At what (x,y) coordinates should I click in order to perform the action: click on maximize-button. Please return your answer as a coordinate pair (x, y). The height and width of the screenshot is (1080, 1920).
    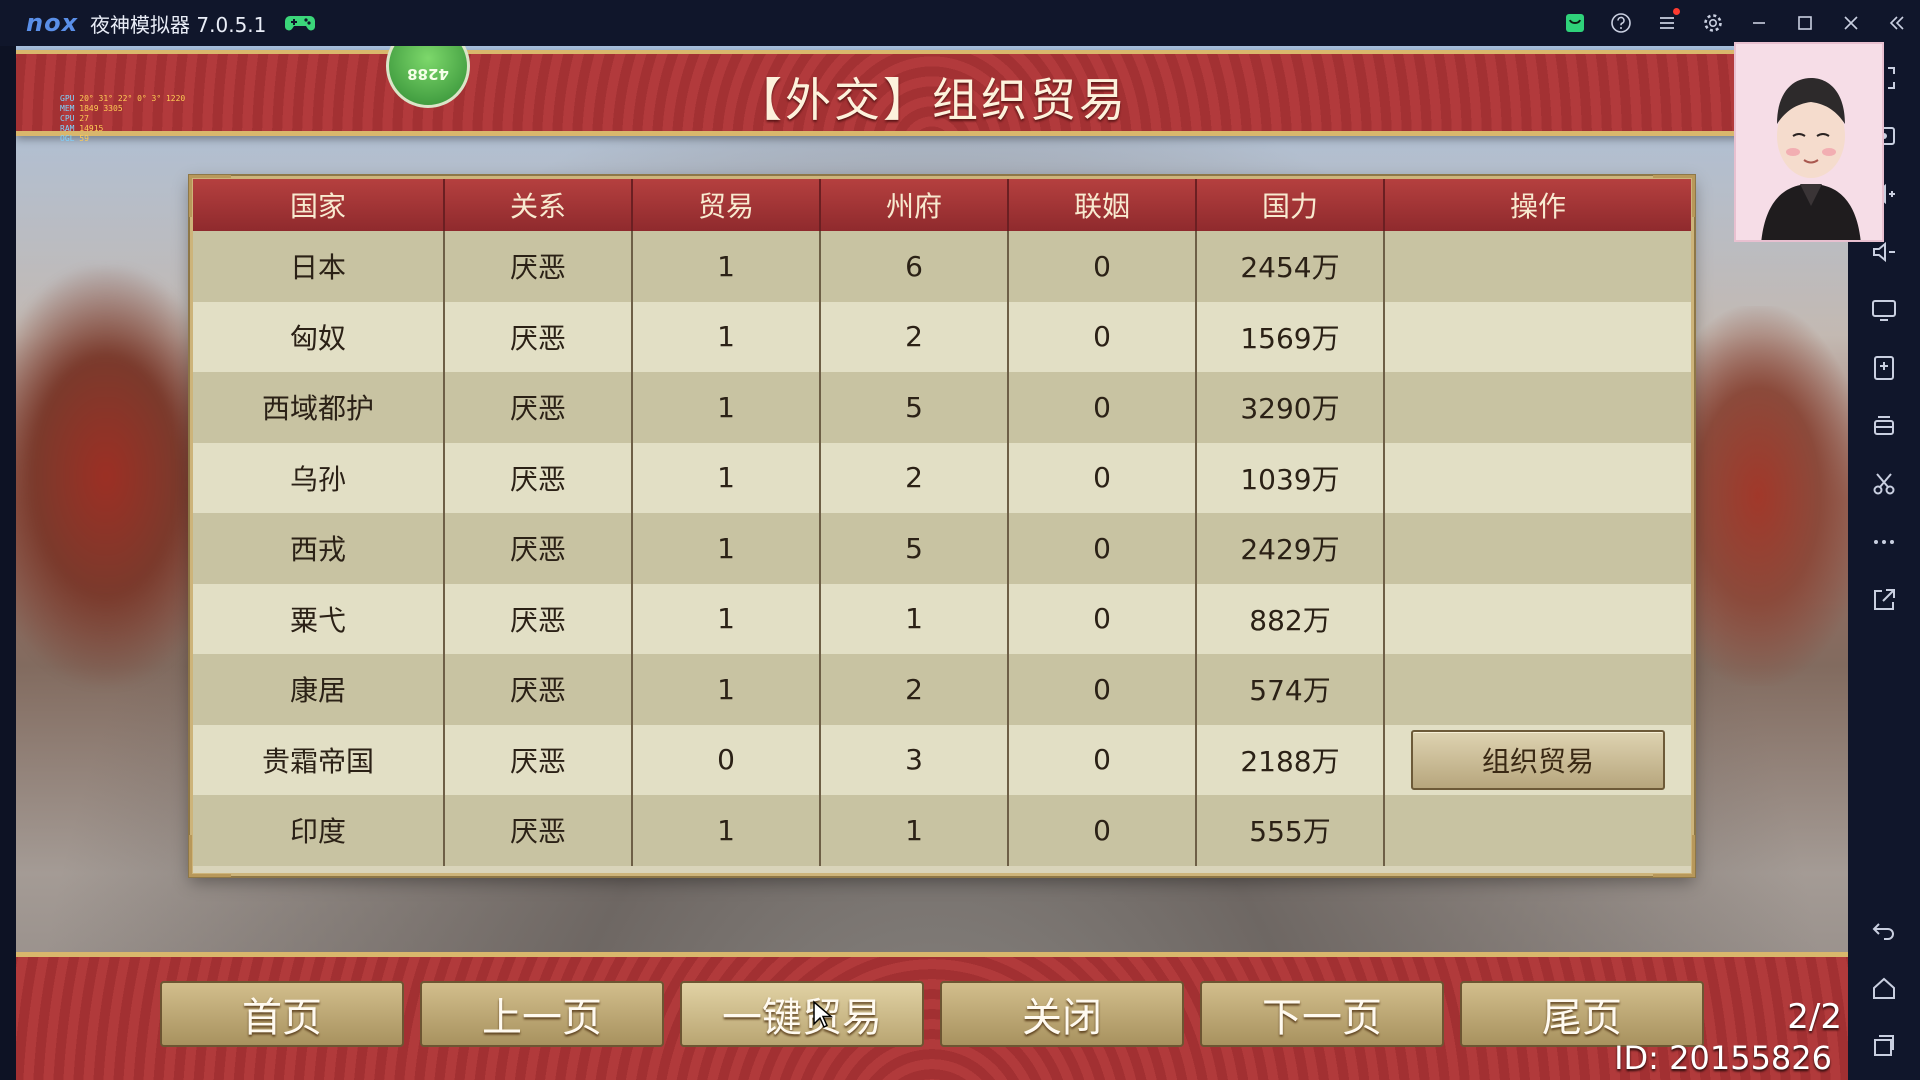
    Looking at the image, I should click on (1805, 23).